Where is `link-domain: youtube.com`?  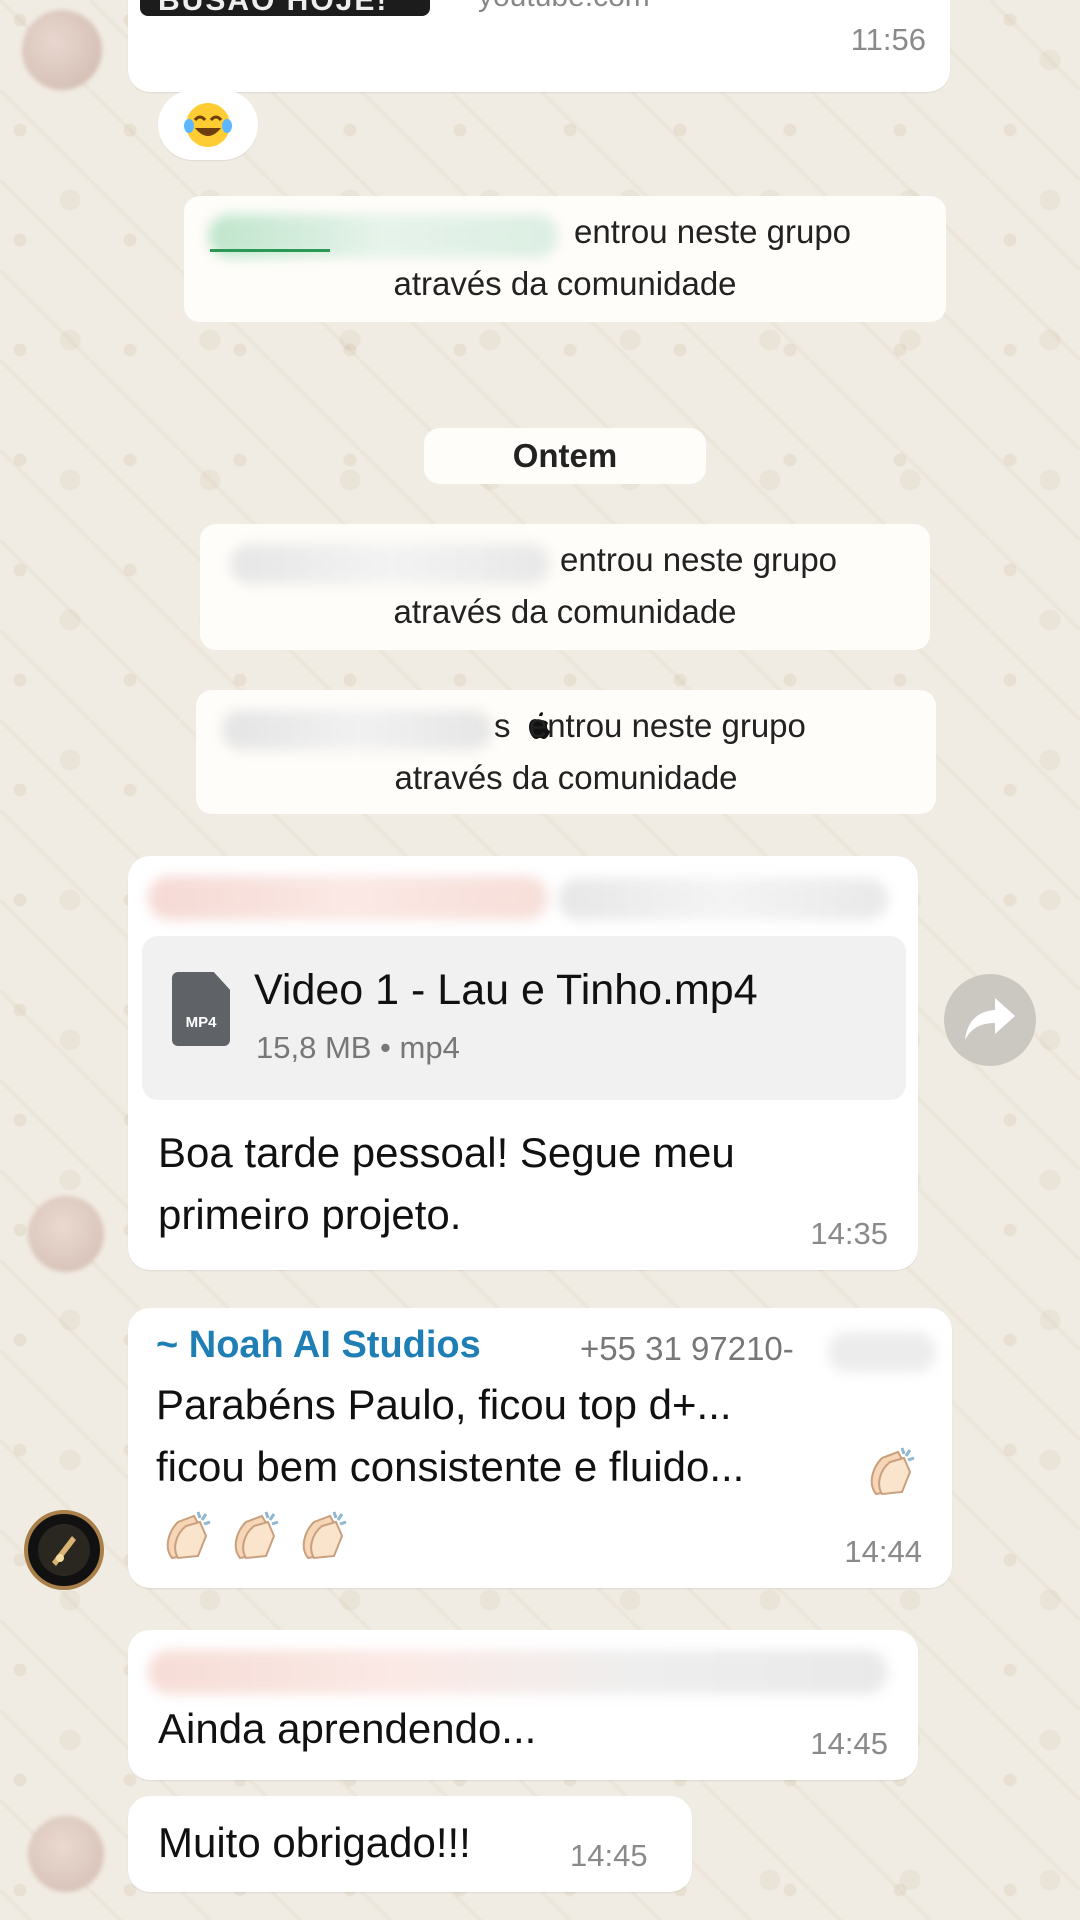
link-domain: youtube.com is located at coordinates (564, 7).